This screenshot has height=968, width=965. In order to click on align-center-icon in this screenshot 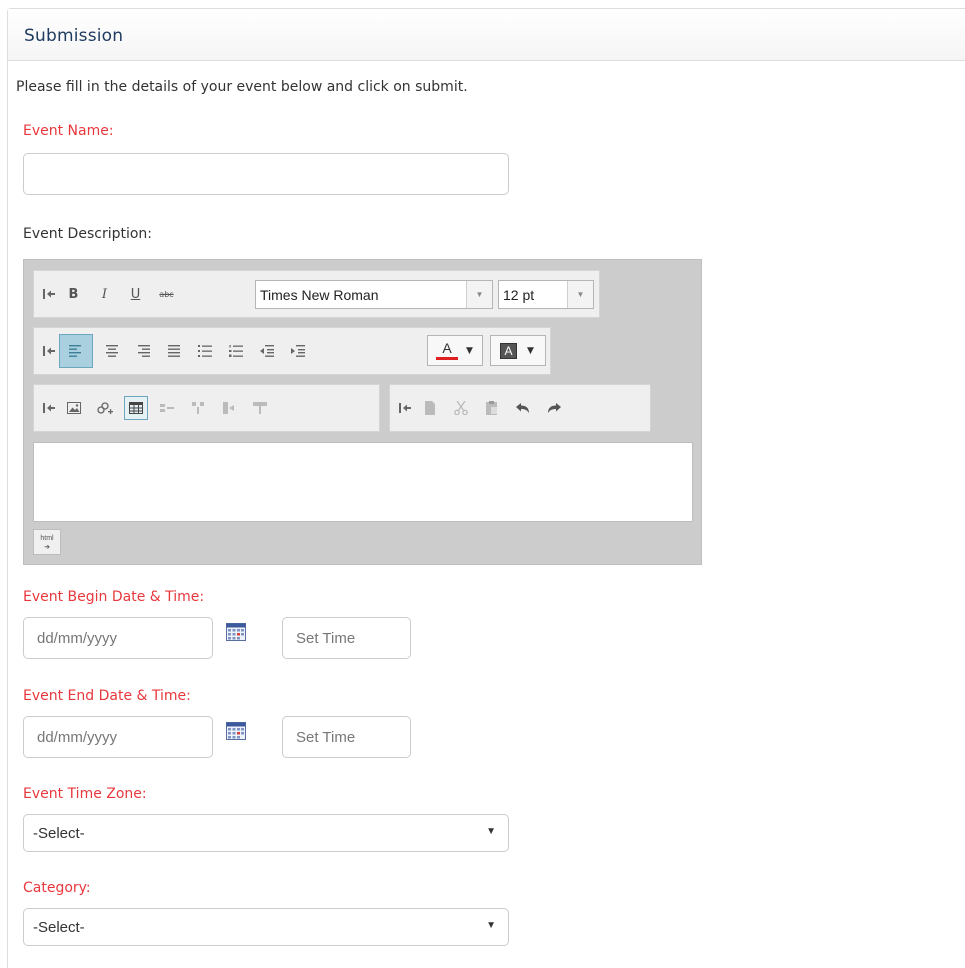, I will do `click(112, 351)`.